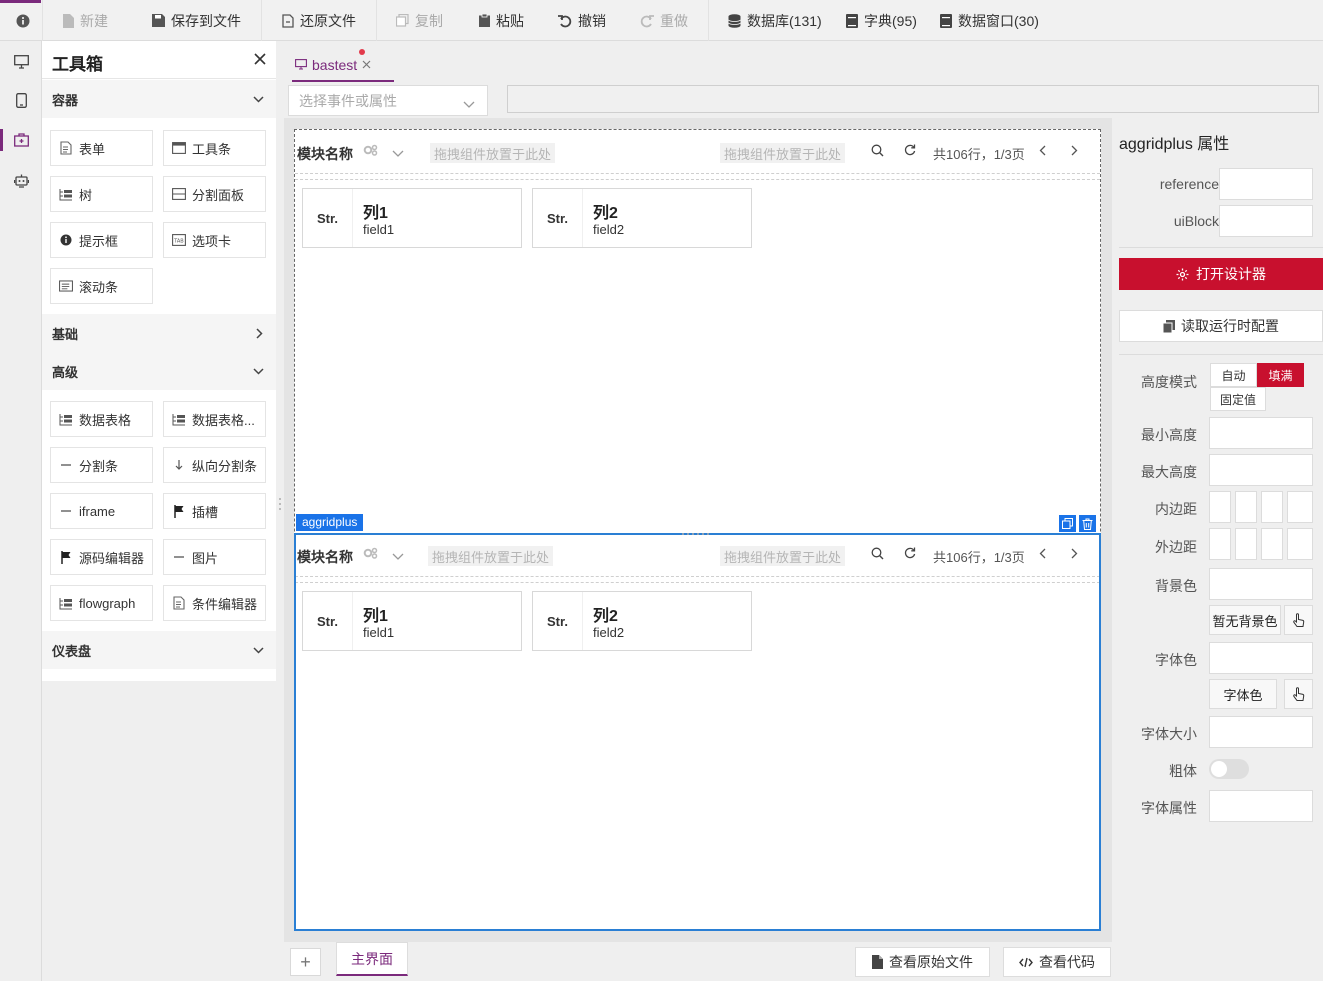 This screenshot has width=1323, height=981. Describe the element at coordinates (1261, 584) in the screenshot. I see `background-color-input` at that location.